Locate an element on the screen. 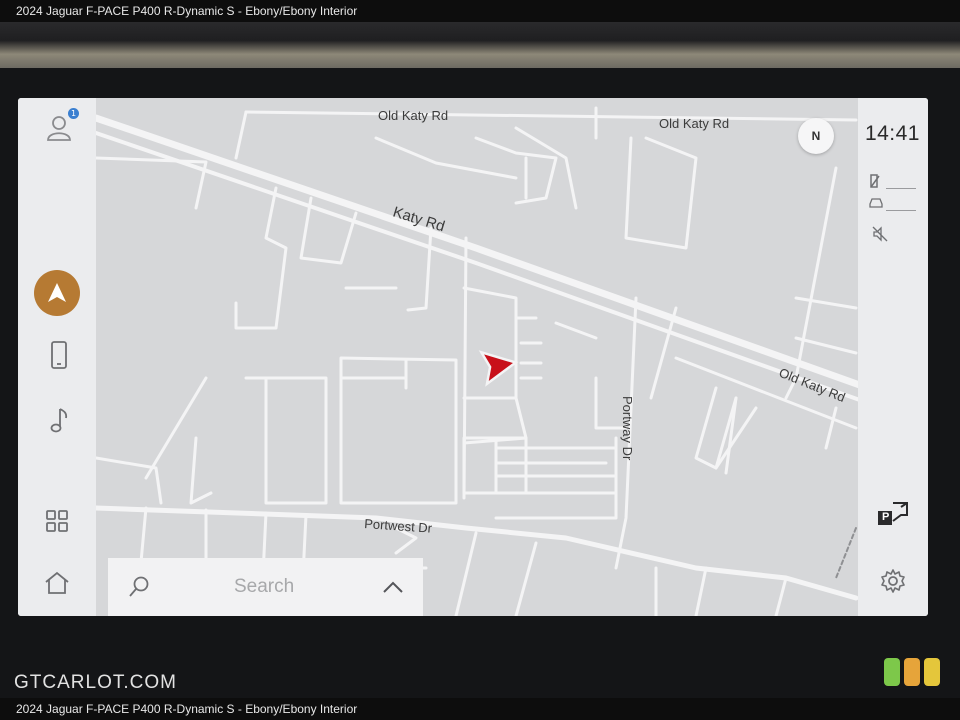  mute-icon is located at coordinates (880, 234).